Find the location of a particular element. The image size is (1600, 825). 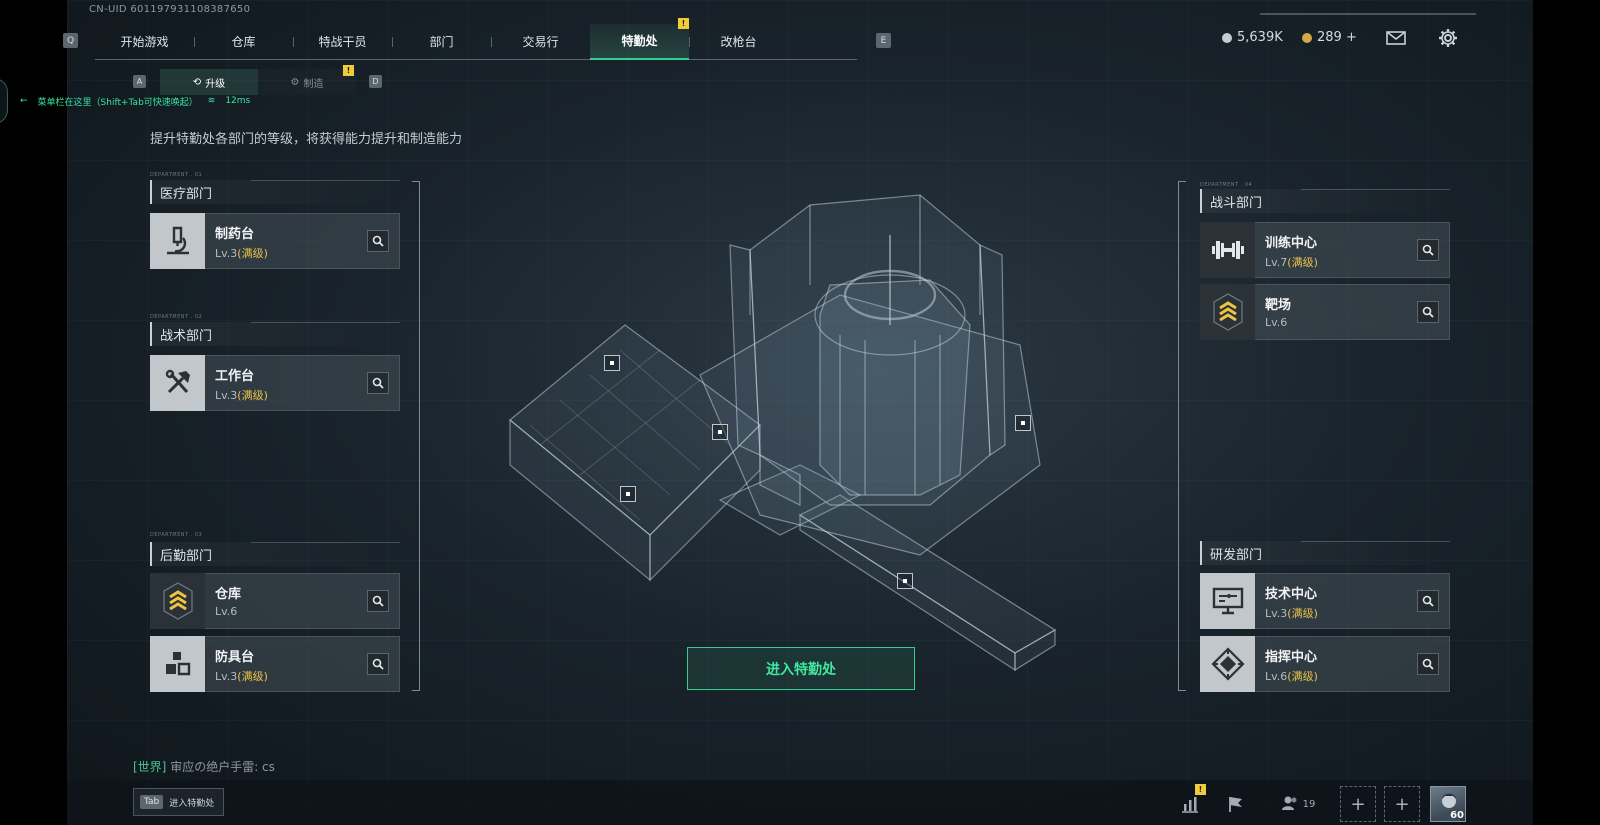

department-title-logistics: 后勤部门 is located at coordinates (275, 554).